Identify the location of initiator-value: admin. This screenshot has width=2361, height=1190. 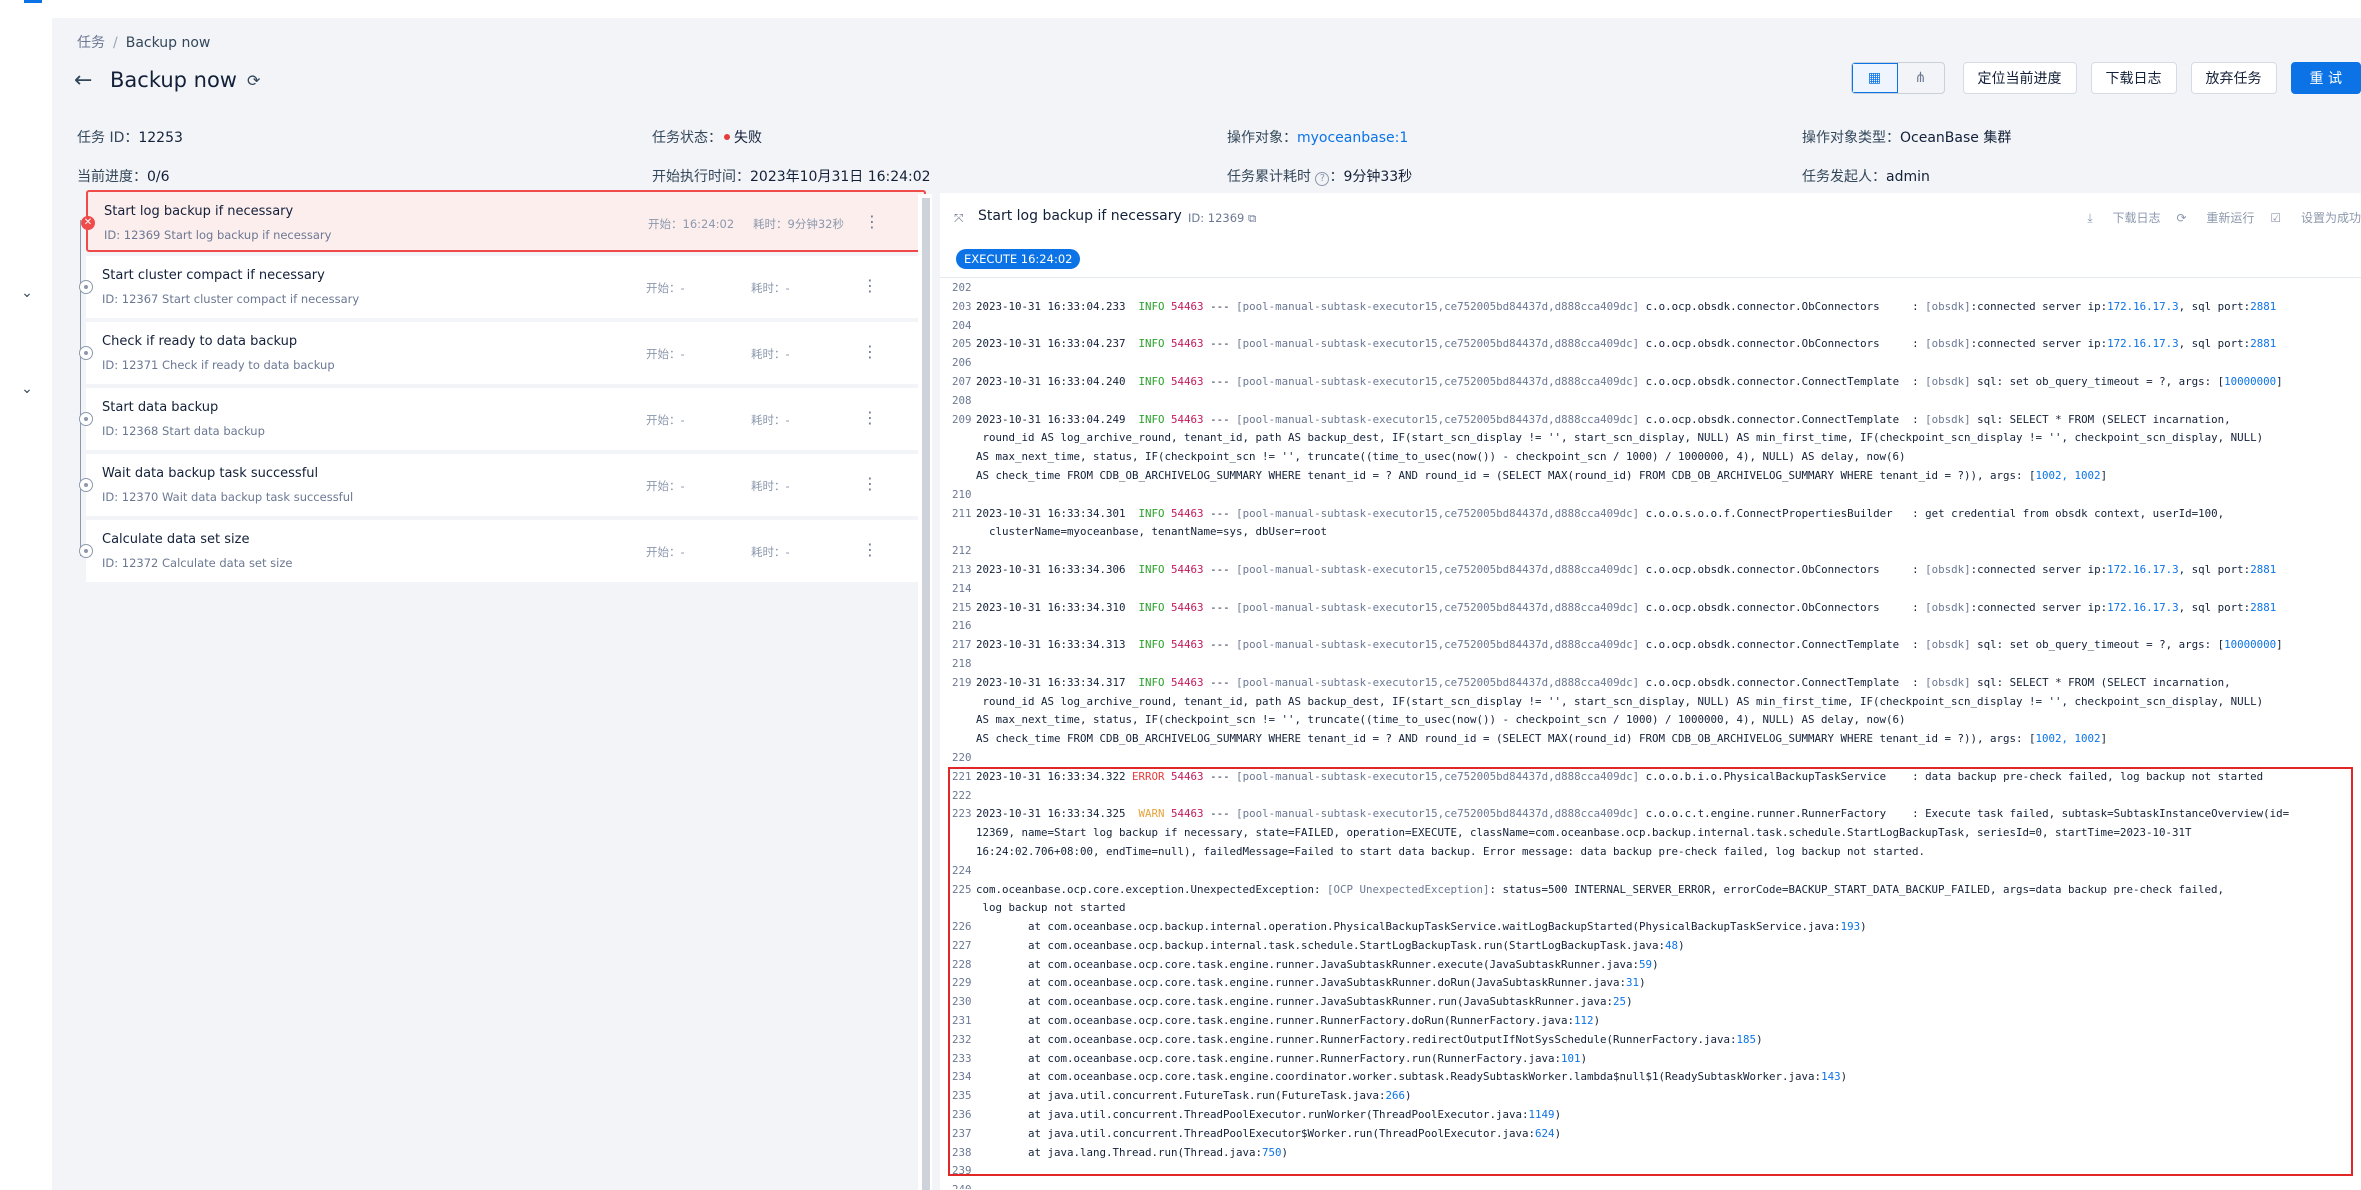
(1908, 177).